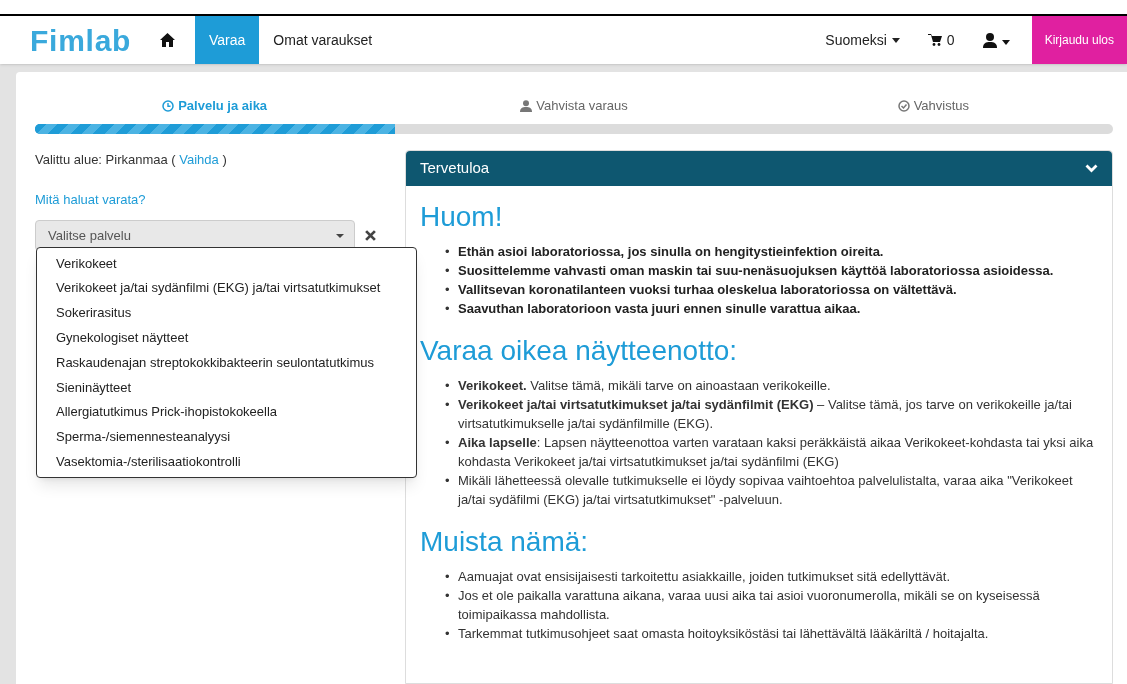  I want to click on user-menu-icon, so click(996, 40).